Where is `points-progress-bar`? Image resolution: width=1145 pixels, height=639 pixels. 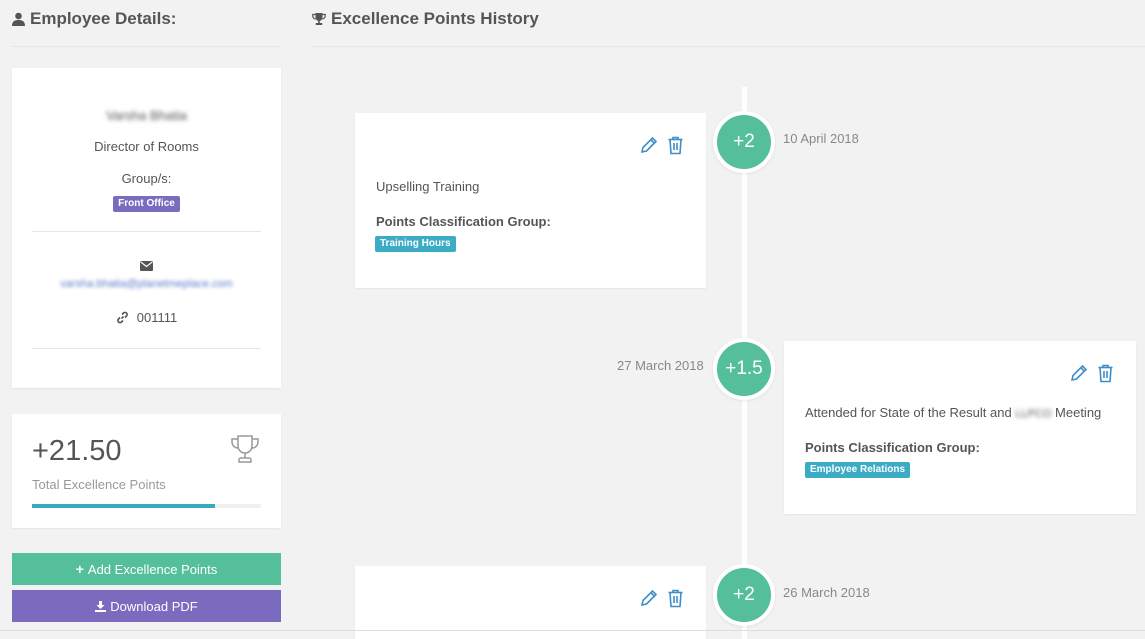
points-progress-bar is located at coordinates (146, 506).